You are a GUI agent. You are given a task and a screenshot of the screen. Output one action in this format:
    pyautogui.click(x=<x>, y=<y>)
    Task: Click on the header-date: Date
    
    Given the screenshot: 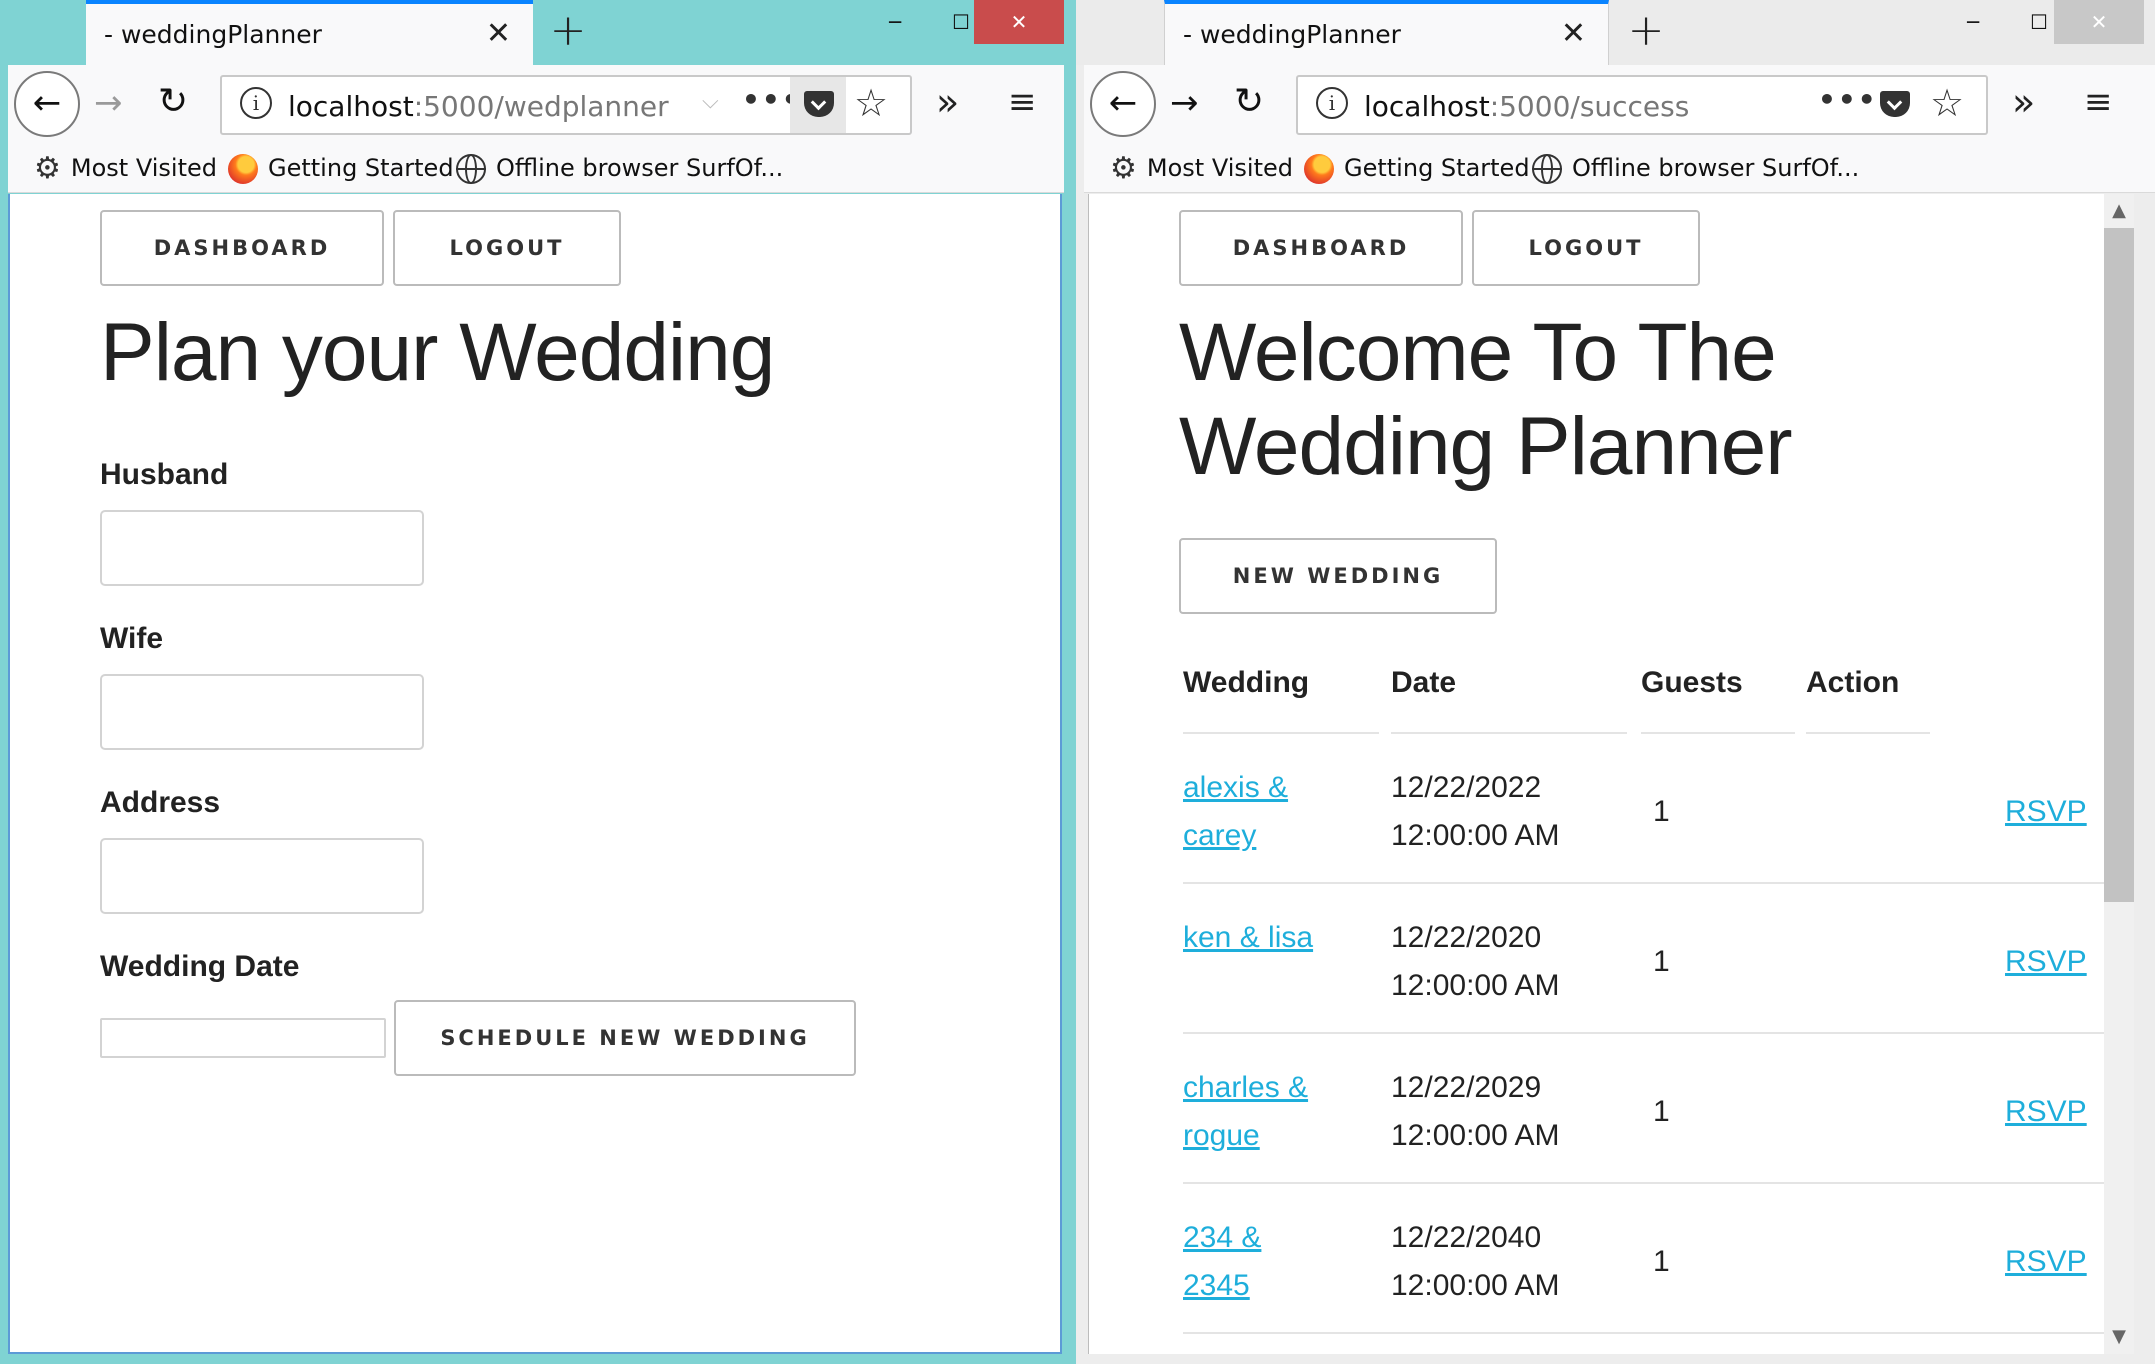 What is the action you would take?
    pyautogui.click(x=1424, y=682)
    